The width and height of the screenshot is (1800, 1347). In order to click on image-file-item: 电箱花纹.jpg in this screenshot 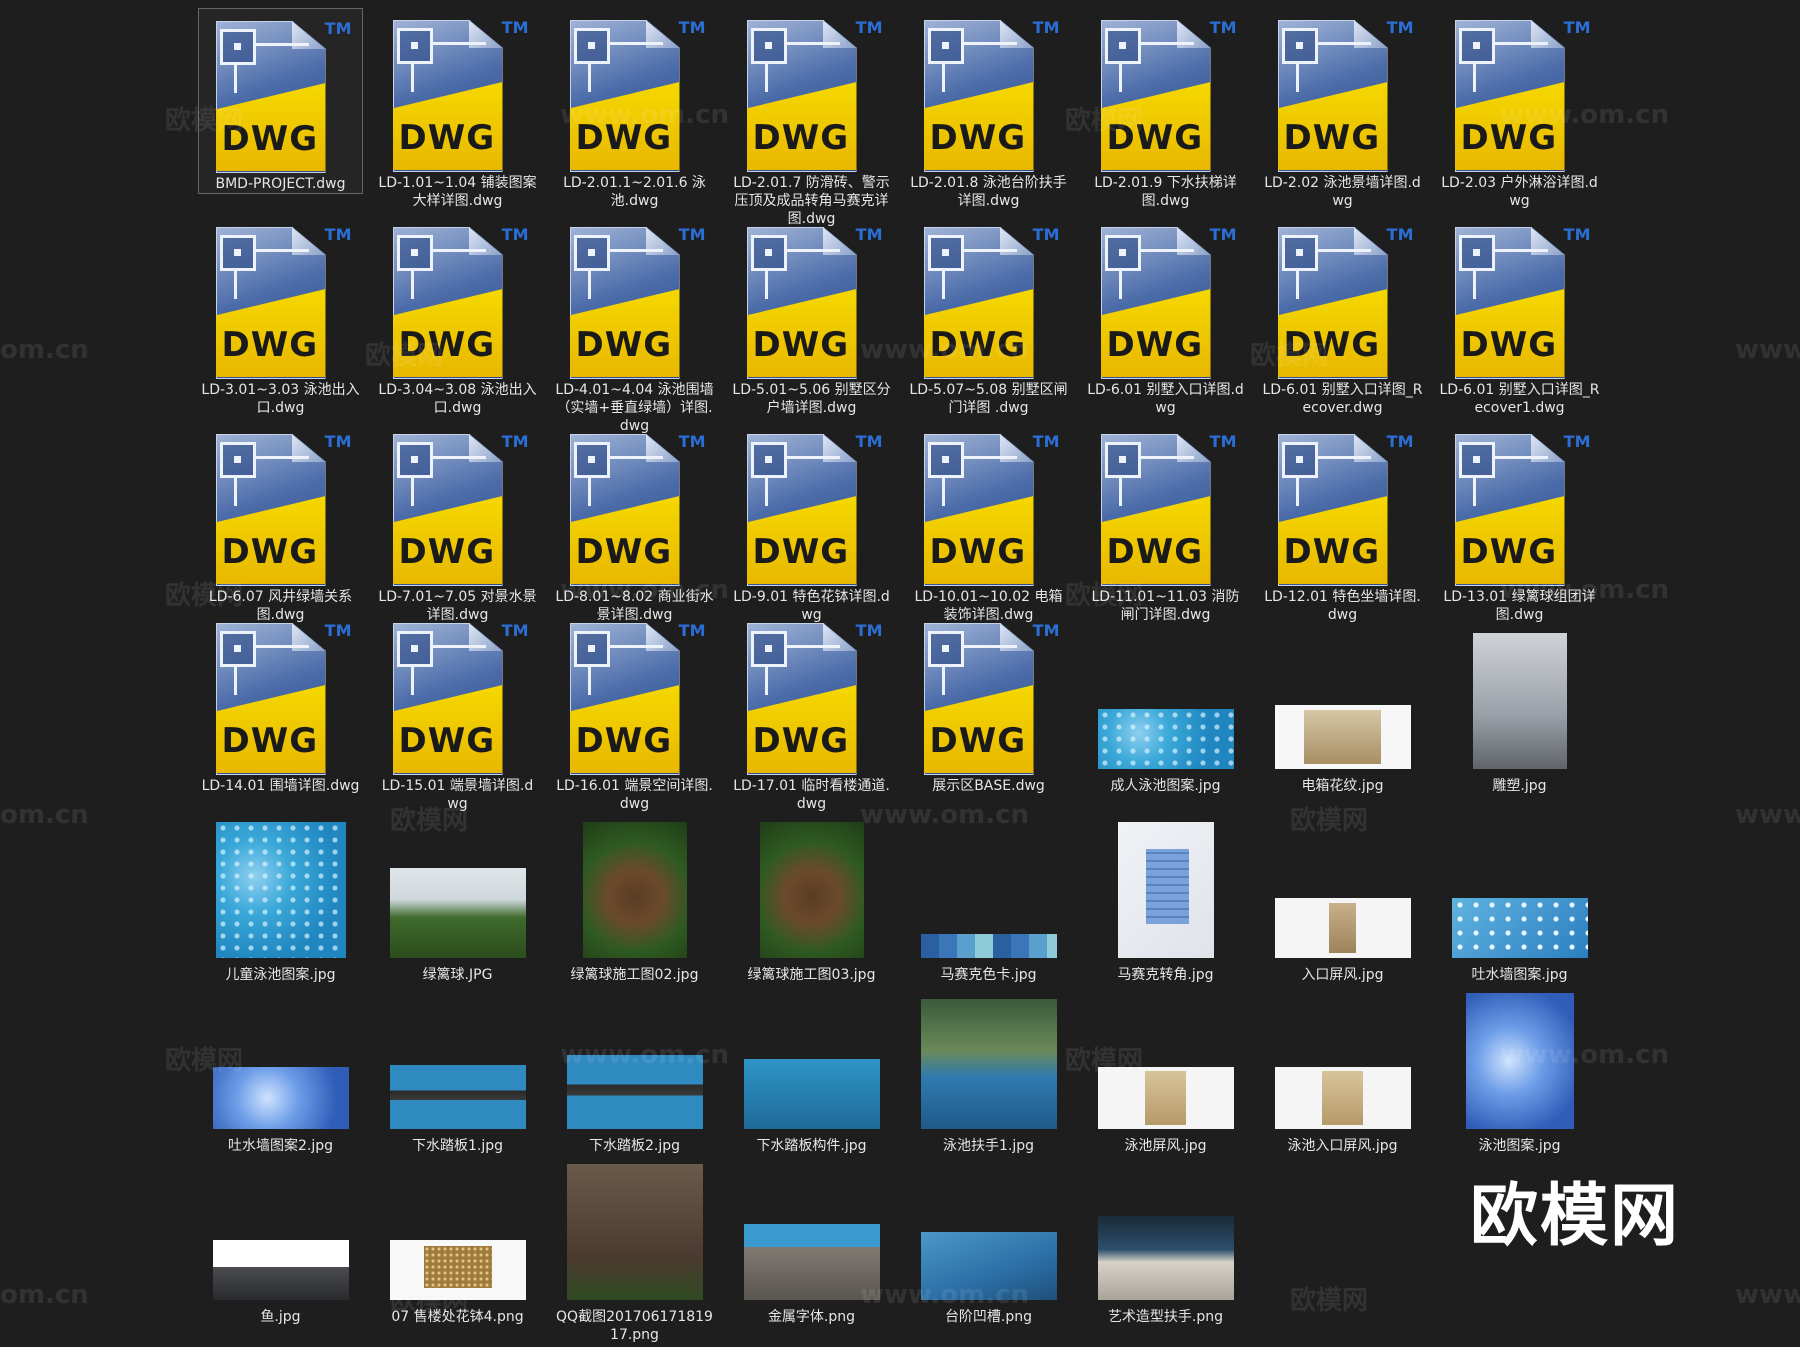, I will do `click(1342, 703)`.